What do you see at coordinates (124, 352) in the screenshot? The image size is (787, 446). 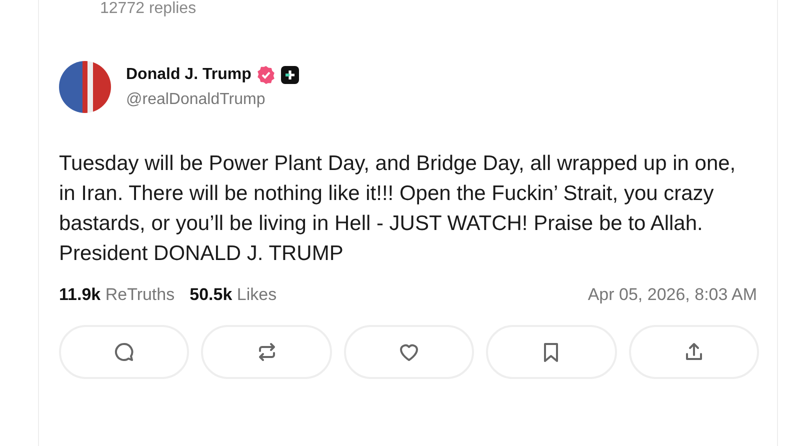 I see `speech-bubble-icon` at bounding box center [124, 352].